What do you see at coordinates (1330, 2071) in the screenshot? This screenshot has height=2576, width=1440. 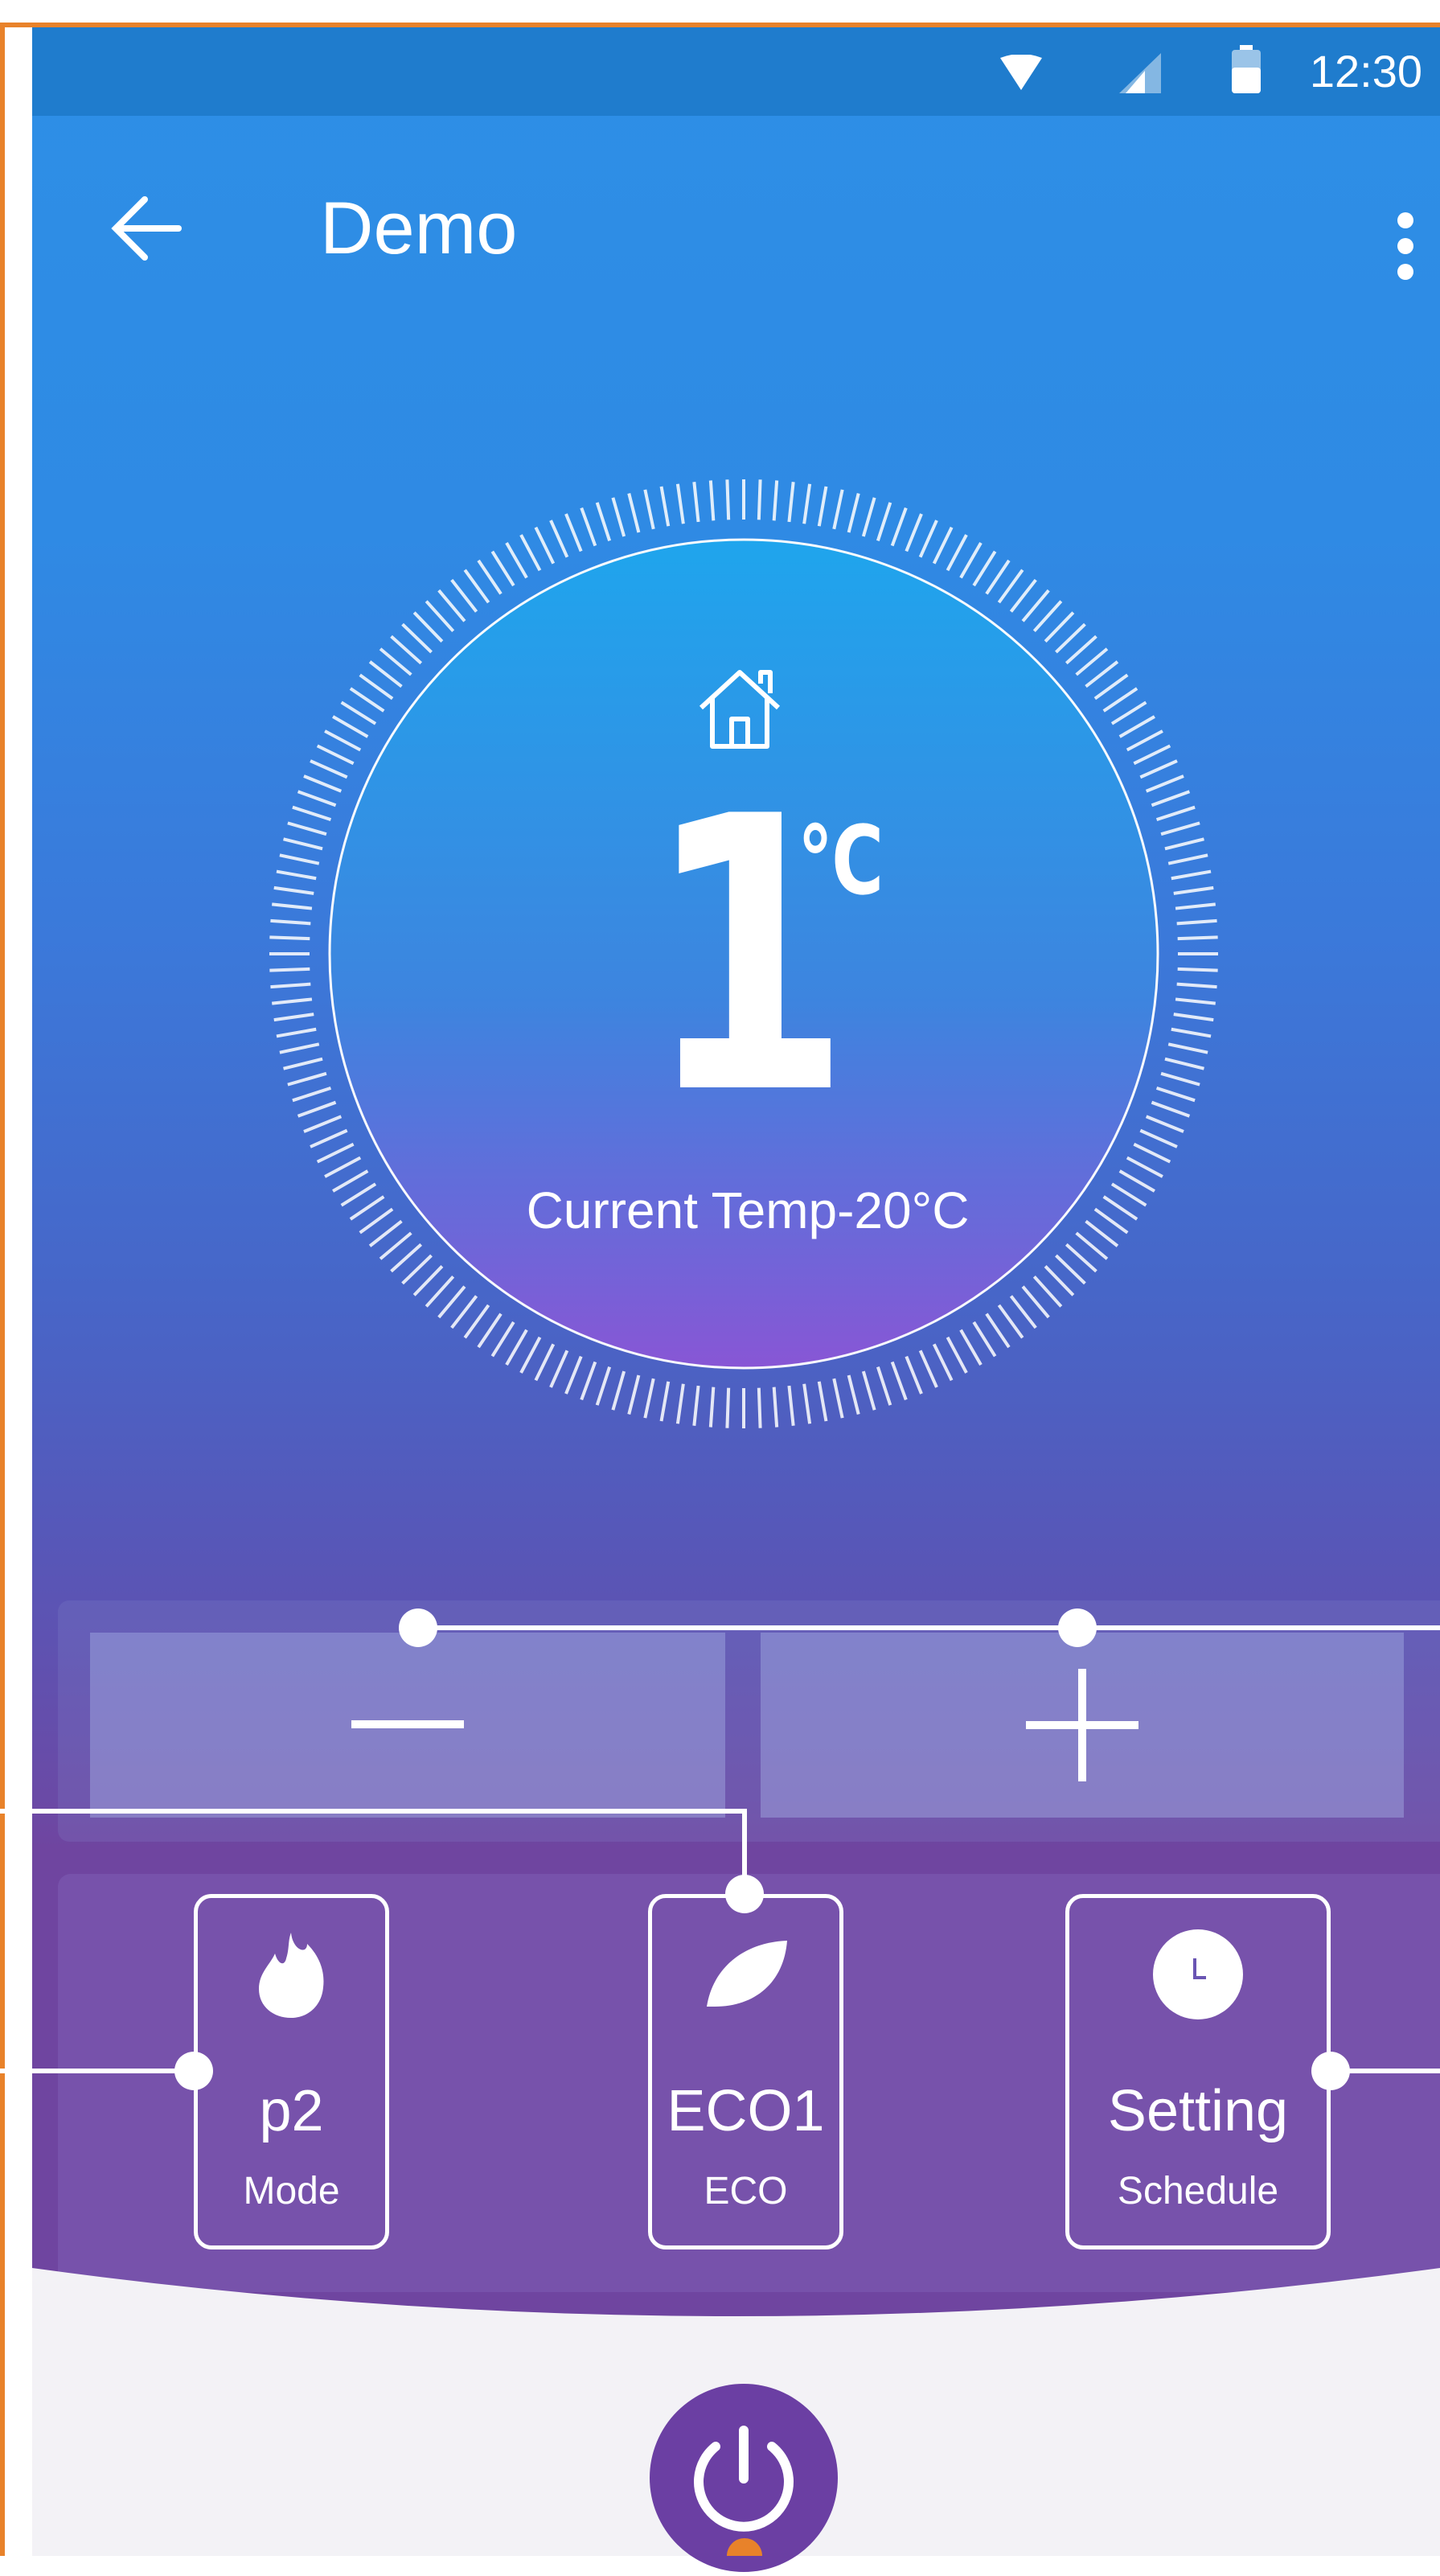 I see `callout-dot-schedule` at bounding box center [1330, 2071].